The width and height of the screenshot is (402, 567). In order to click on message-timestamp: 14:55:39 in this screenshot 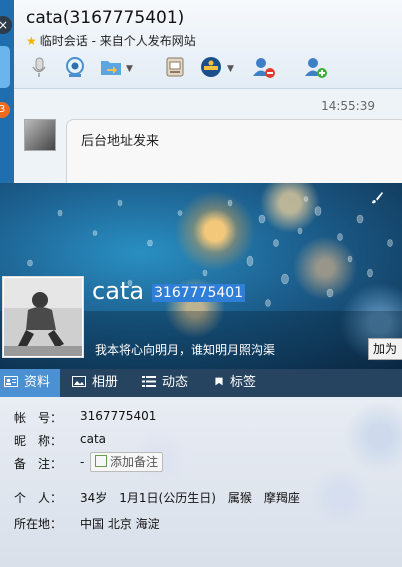, I will do `click(348, 106)`.